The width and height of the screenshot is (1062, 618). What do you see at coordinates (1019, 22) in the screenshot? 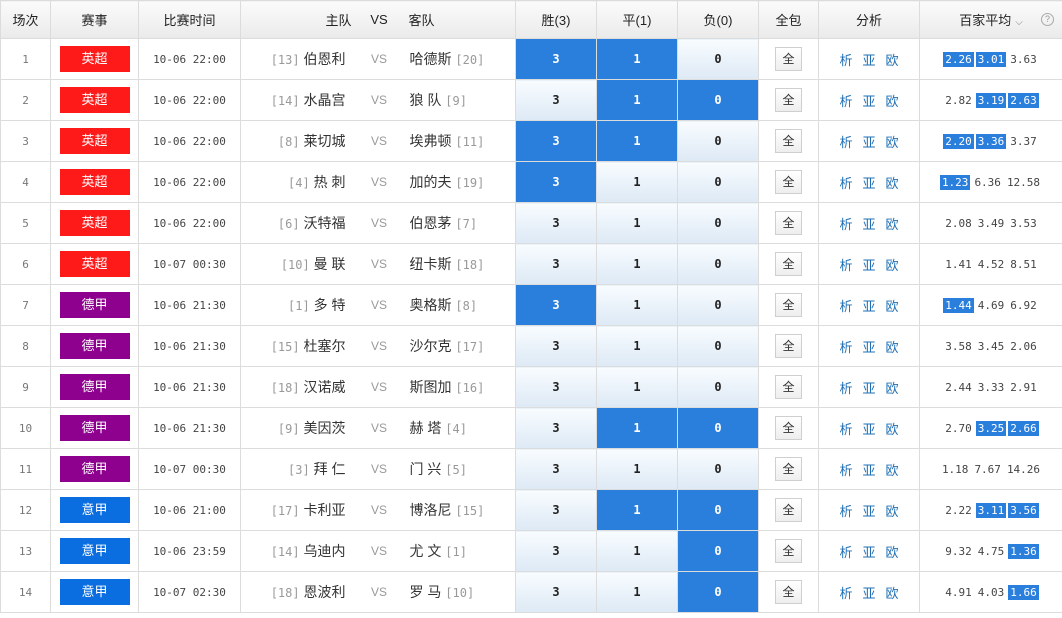
I see `chevron-down-icon: ⌵` at bounding box center [1019, 22].